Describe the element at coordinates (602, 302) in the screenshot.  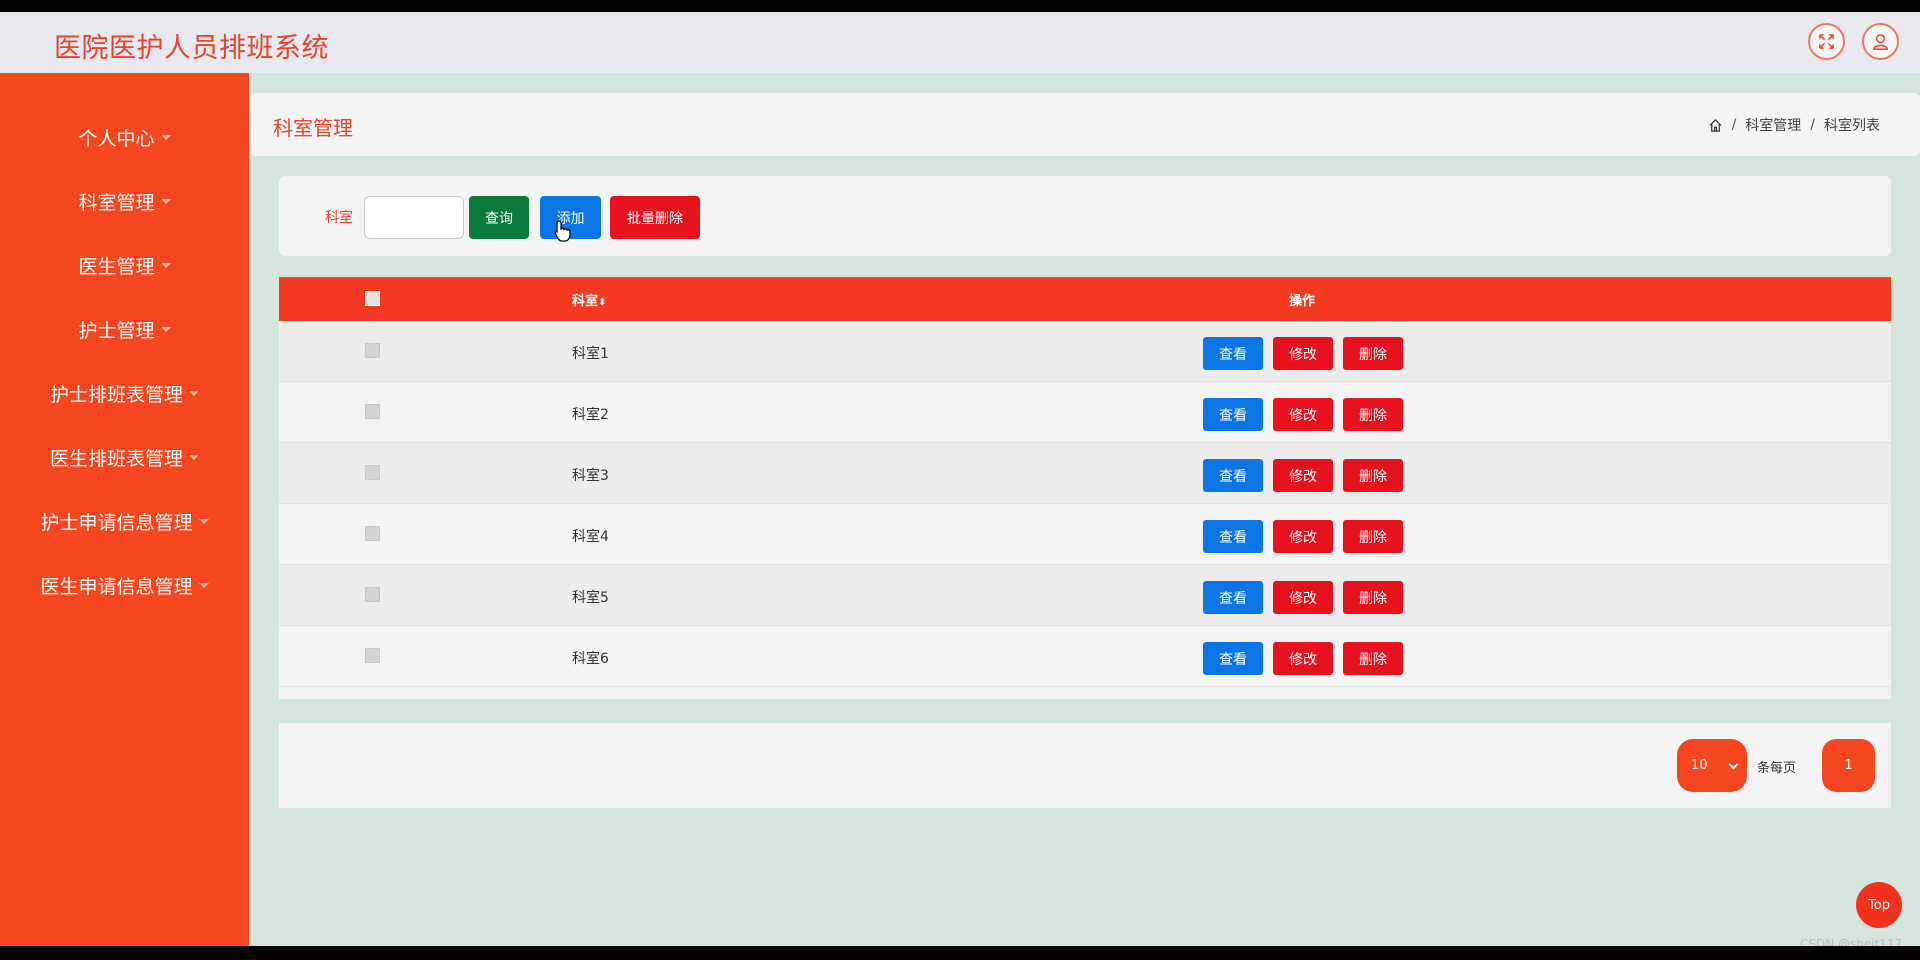
I see `sort-icon: ⬍` at that location.